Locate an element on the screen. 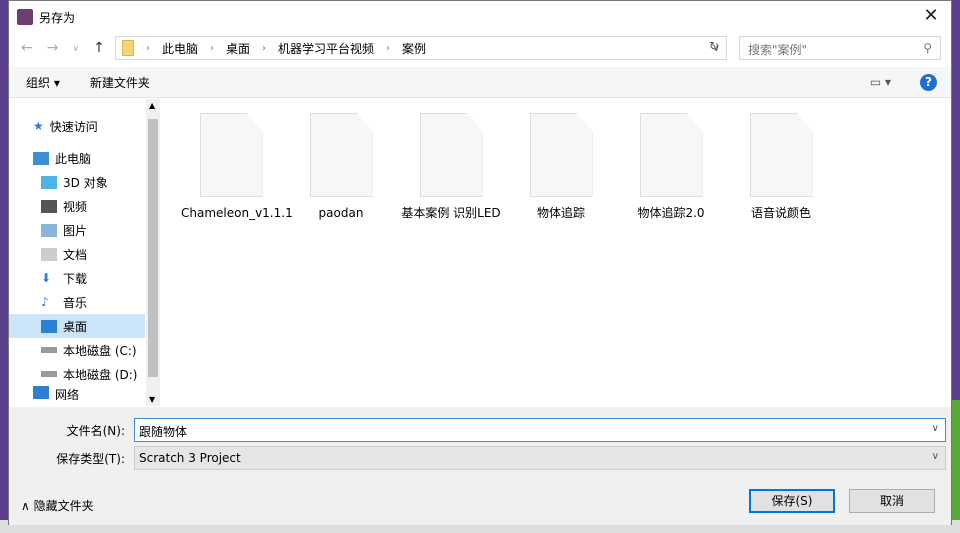 The height and width of the screenshot is (533, 960). refresh-icon: ↻ is located at coordinates (714, 46).